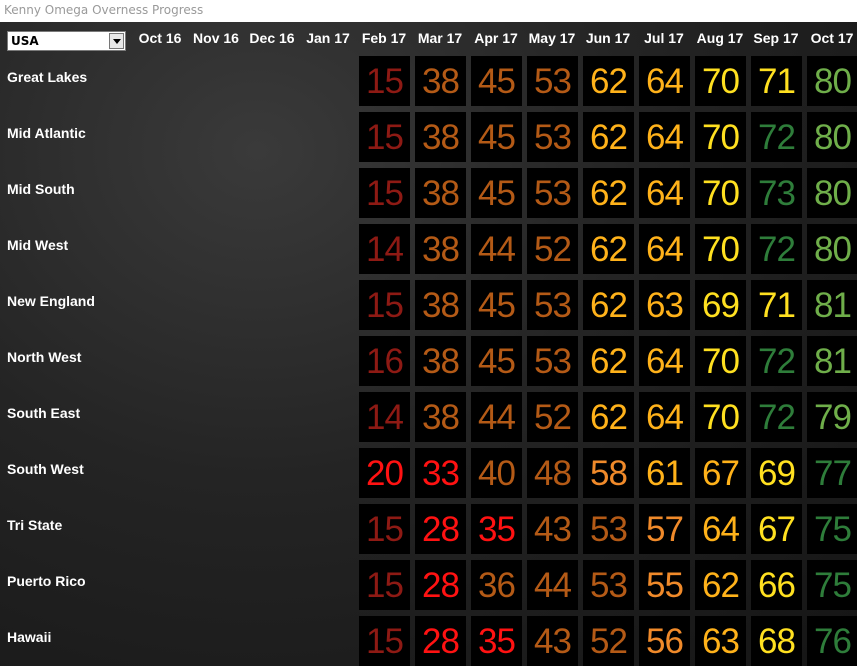 Image resolution: width=857 pixels, height=666 pixels. I want to click on month-header-label: Jun 17, so click(608, 38).